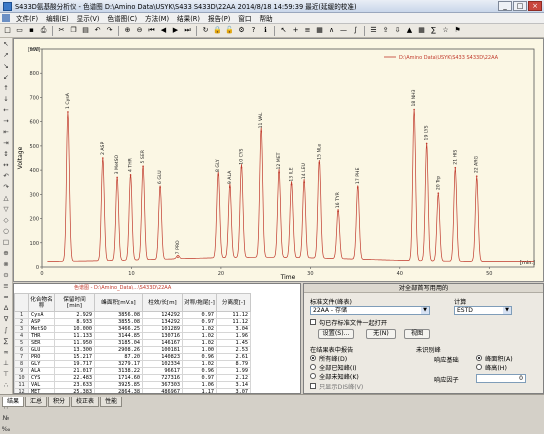  I want to click on grid-icon: ▦, so click(319, 30).